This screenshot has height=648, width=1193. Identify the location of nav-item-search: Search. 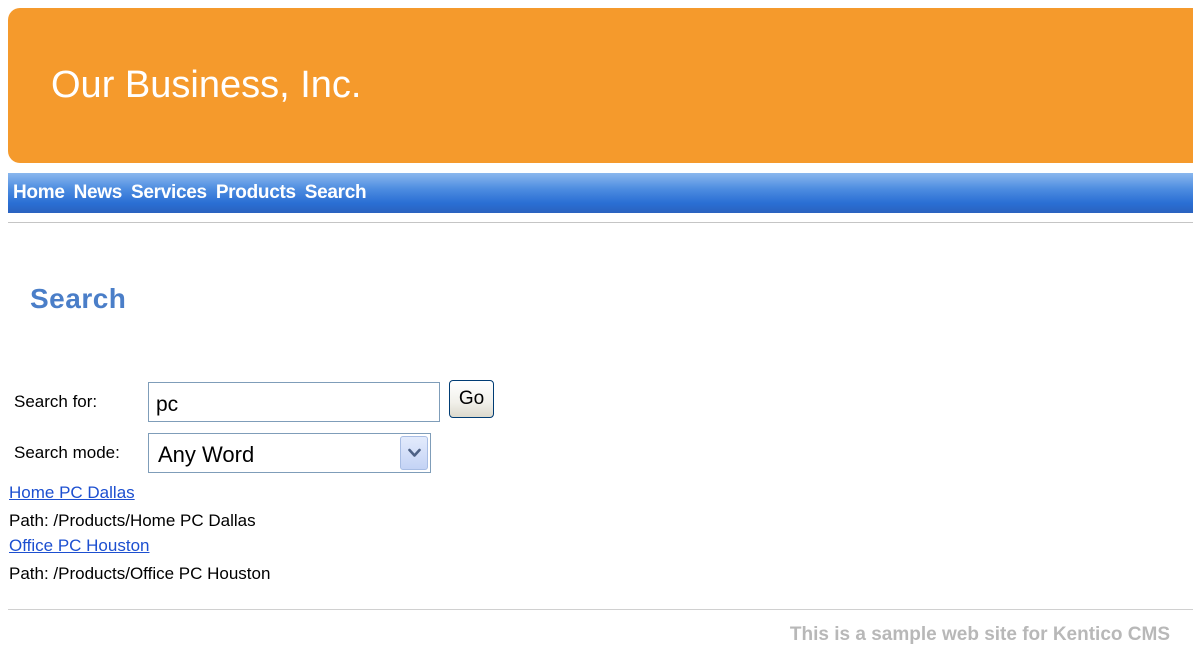
(336, 193).